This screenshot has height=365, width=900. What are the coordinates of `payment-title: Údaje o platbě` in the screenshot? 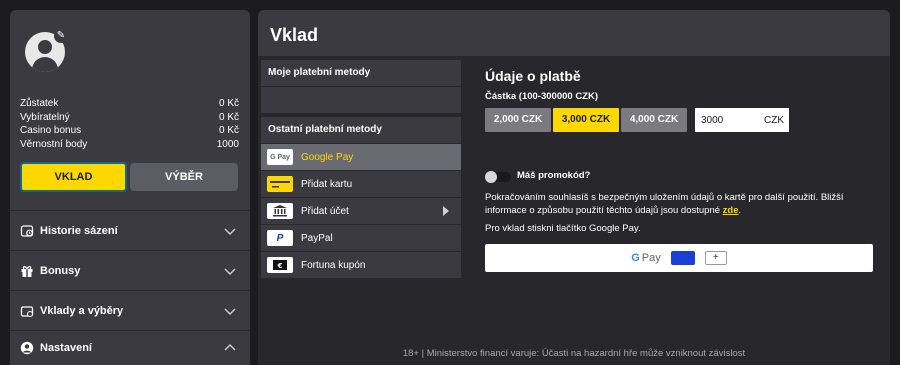 It's located at (533, 76).